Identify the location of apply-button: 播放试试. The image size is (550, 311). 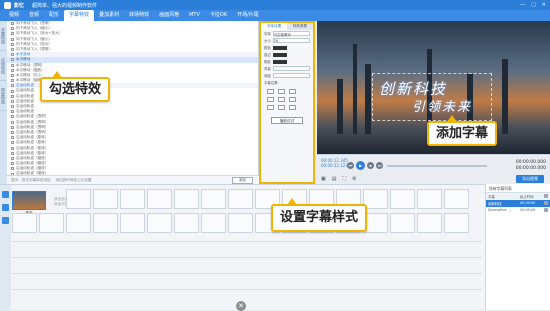
(287, 120).